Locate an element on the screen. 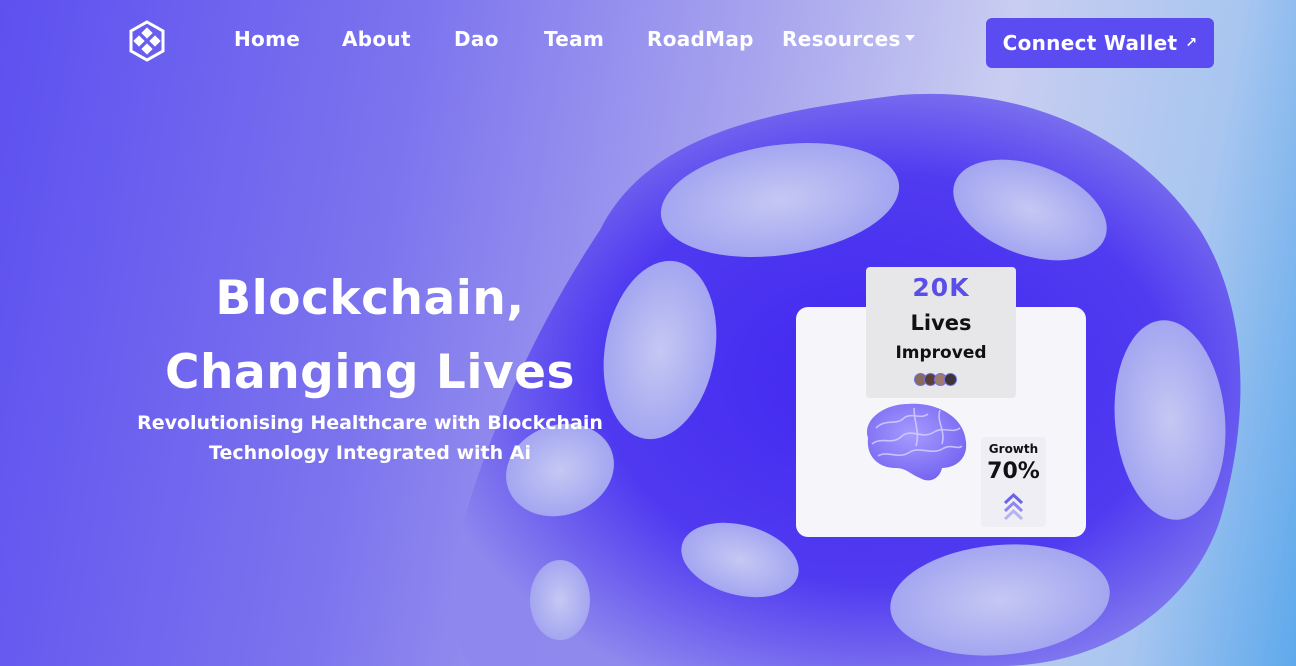 This screenshot has width=1296, height=666. connect-wallet-button: Connect Wallet ↗ is located at coordinates (1100, 43).